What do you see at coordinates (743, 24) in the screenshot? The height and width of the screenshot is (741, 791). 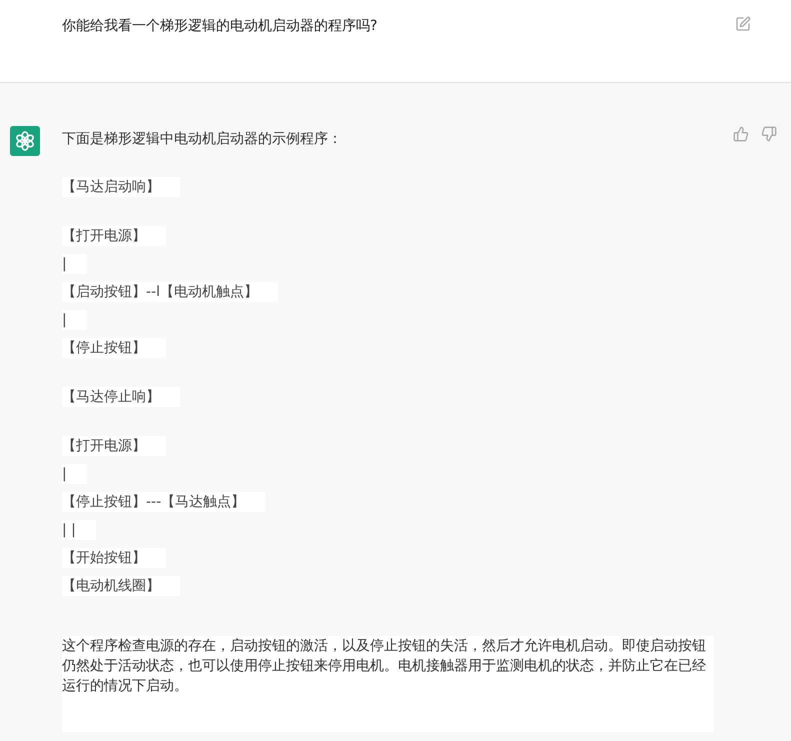 I see `edit-icon` at bounding box center [743, 24].